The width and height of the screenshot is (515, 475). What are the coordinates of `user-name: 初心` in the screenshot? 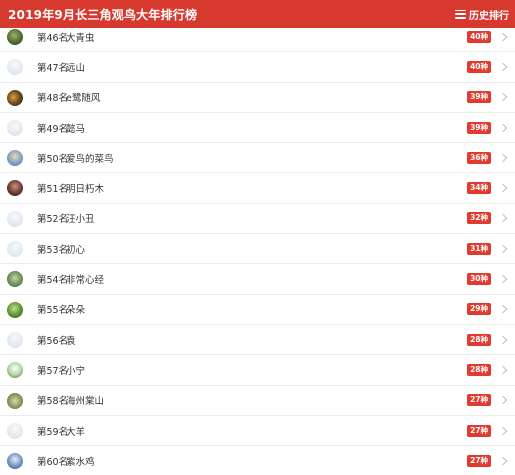 It's located at (76, 250).